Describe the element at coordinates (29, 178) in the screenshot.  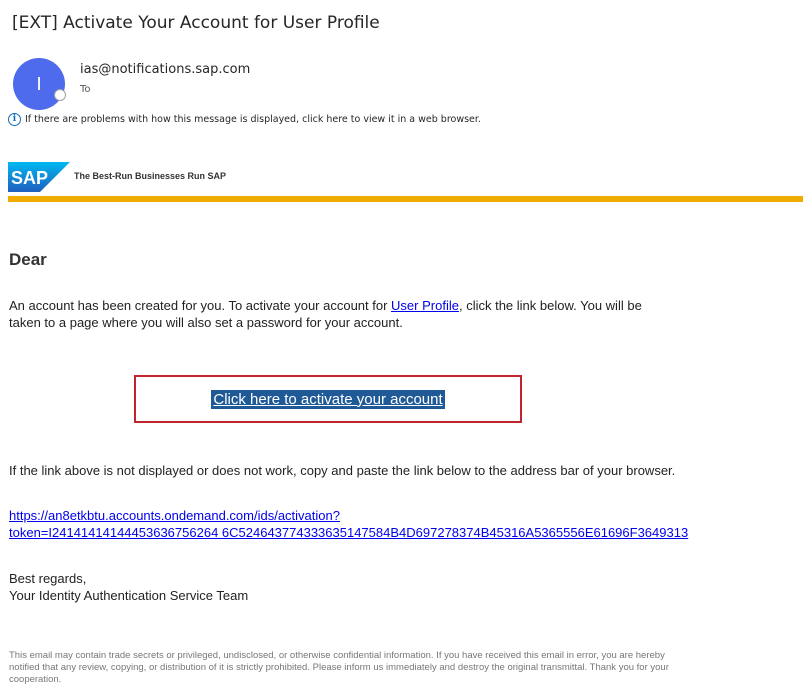
I see `sap-logo-text: SAP` at that location.